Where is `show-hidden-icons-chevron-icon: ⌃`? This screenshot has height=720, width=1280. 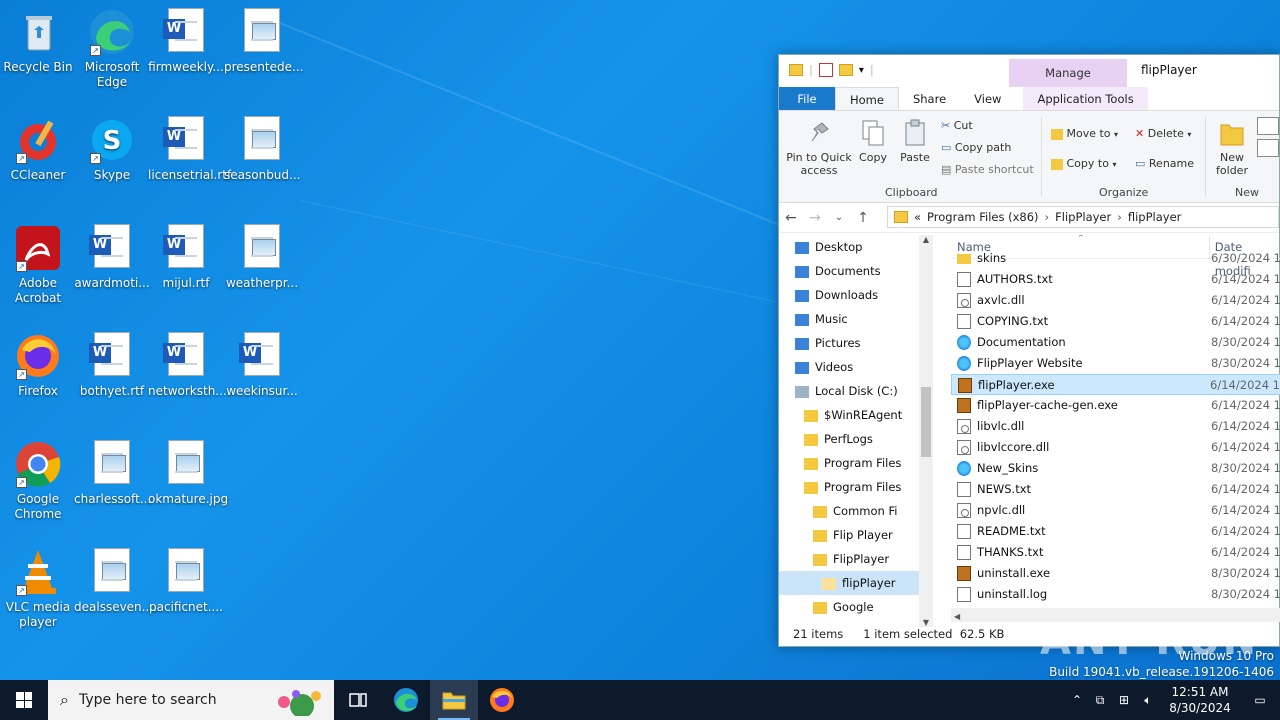
show-hidden-icons-chevron-icon: ⌃ is located at coordinates (1077, 700).